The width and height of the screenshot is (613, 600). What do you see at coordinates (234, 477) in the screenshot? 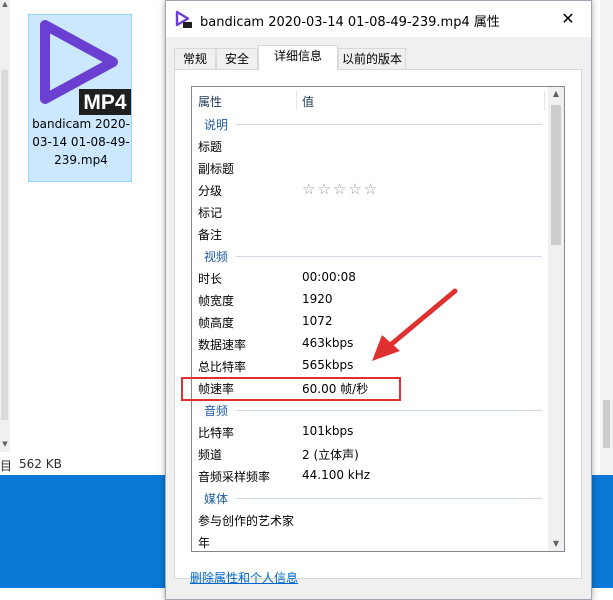
I see `property-name: 音频采样频率` at bounding box center [234, 477].